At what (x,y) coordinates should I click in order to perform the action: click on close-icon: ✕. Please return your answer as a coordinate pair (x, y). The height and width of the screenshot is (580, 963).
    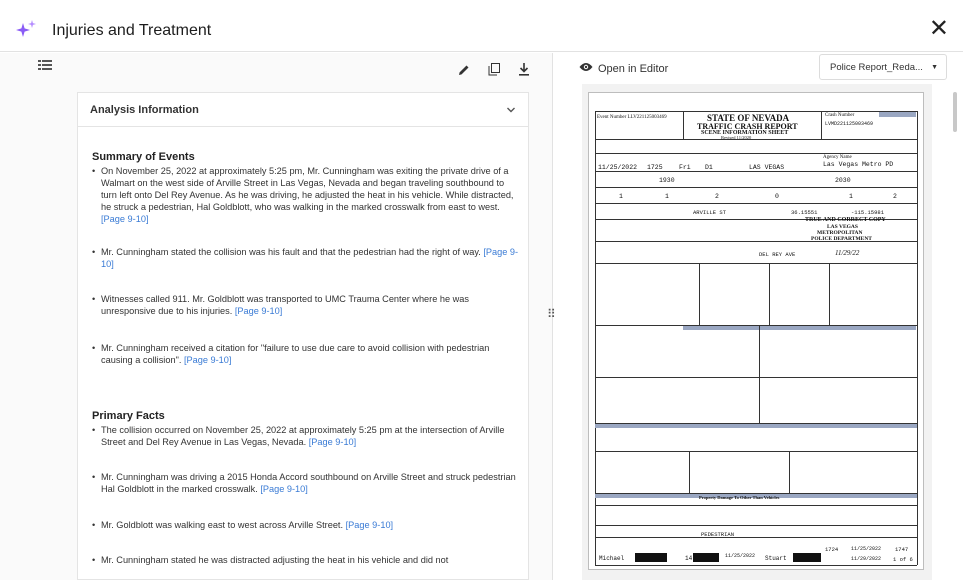
    Looking at the image, I should click on (939, 29).